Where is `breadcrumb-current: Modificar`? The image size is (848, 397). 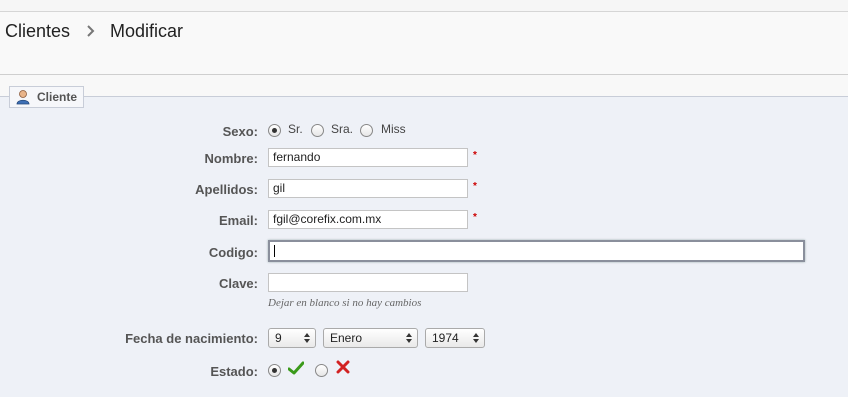 breadcrumb-current: Modificar is located at coordinates (147, 31).